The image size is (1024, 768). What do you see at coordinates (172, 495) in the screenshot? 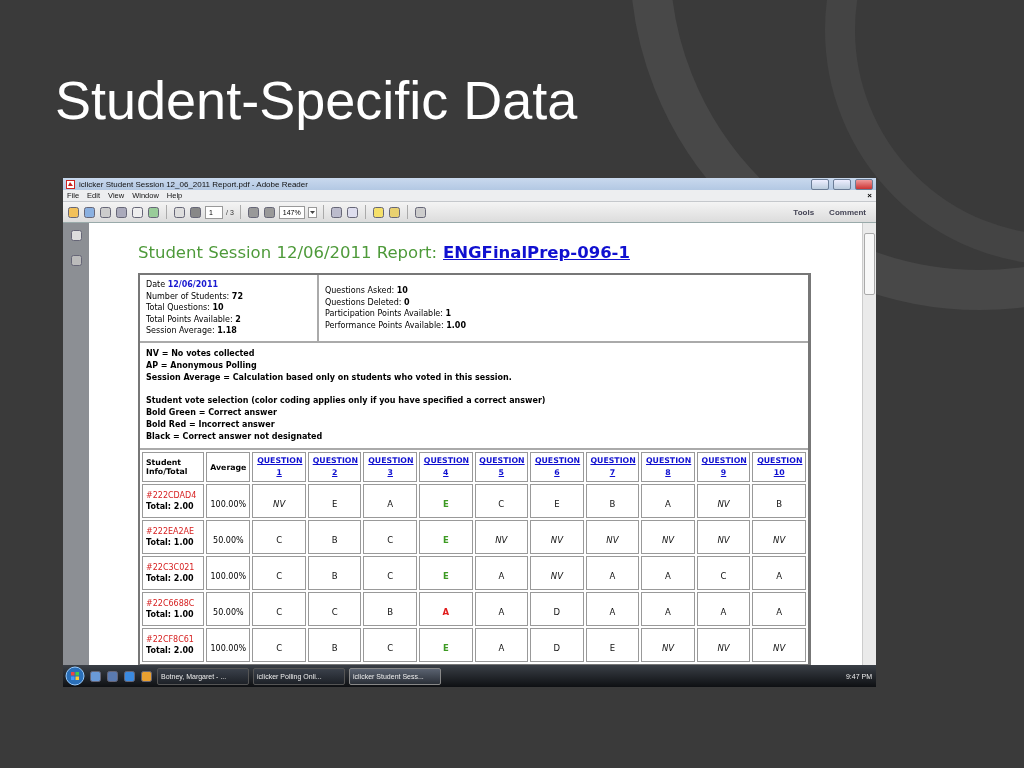
I see `student-id: #222CDAD4` at bounding box center [172, 495].